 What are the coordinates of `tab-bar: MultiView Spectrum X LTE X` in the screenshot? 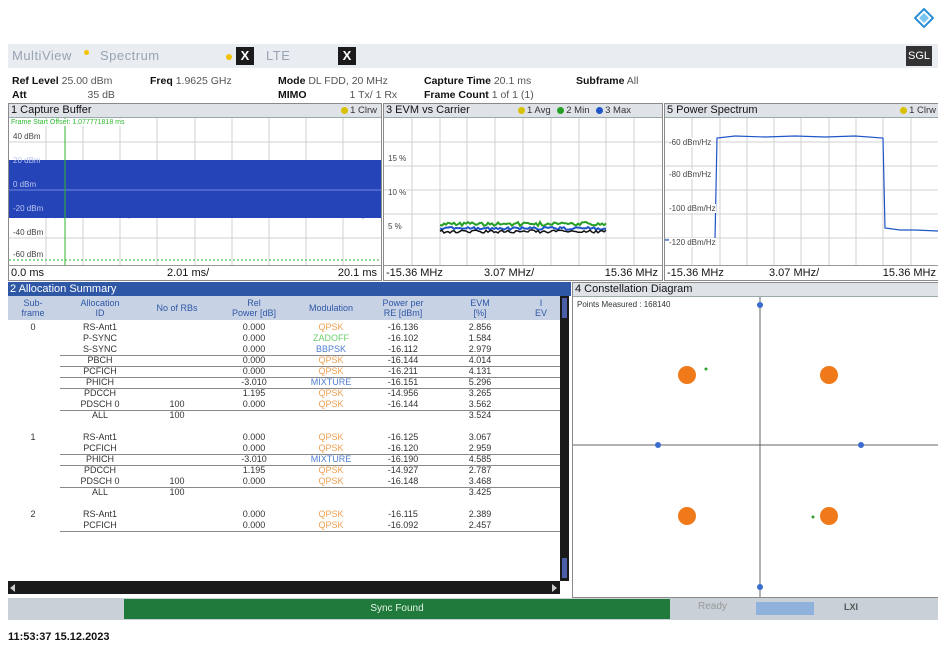 It's located at (473, 56).